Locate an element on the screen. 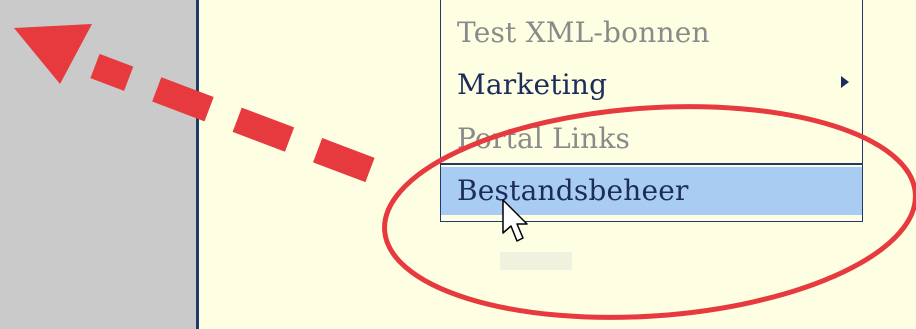  menu-item-bestandsbeheer: Bestandsbeheer is located at coordinates (651, 191).